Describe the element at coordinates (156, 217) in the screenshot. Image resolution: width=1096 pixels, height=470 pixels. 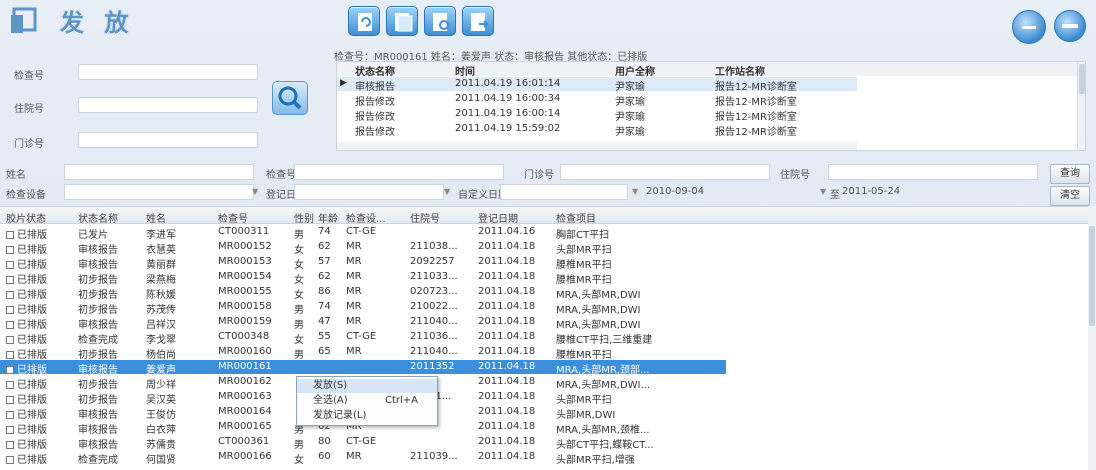
I see `col-name: 姓名` at that location.